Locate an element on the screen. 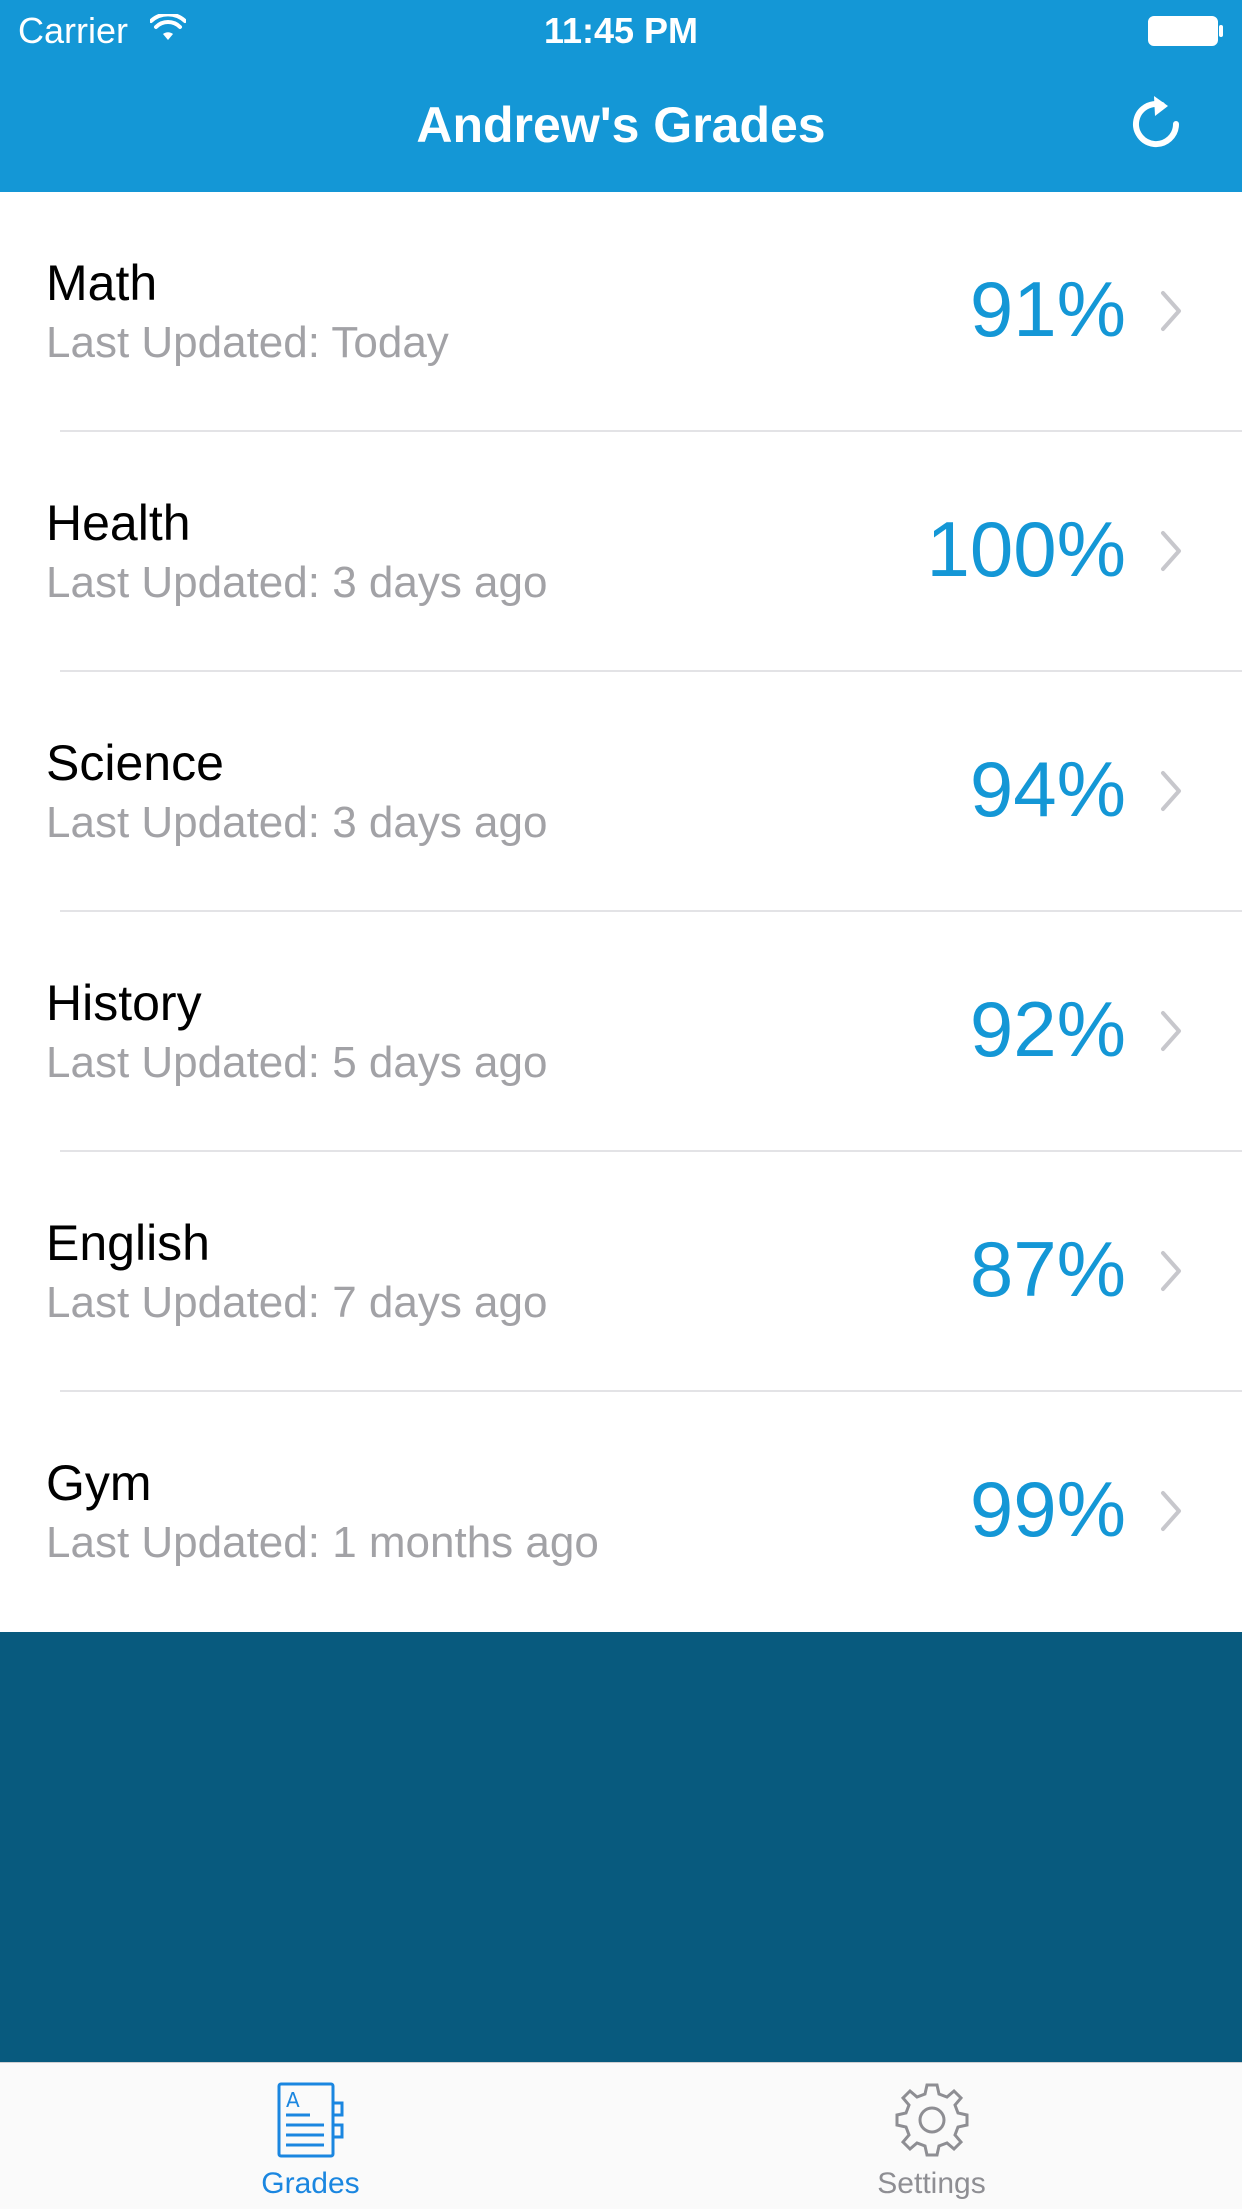 The image size is (1242, 2209). grade-value: 87% is located at coordinates (1047, 1269).